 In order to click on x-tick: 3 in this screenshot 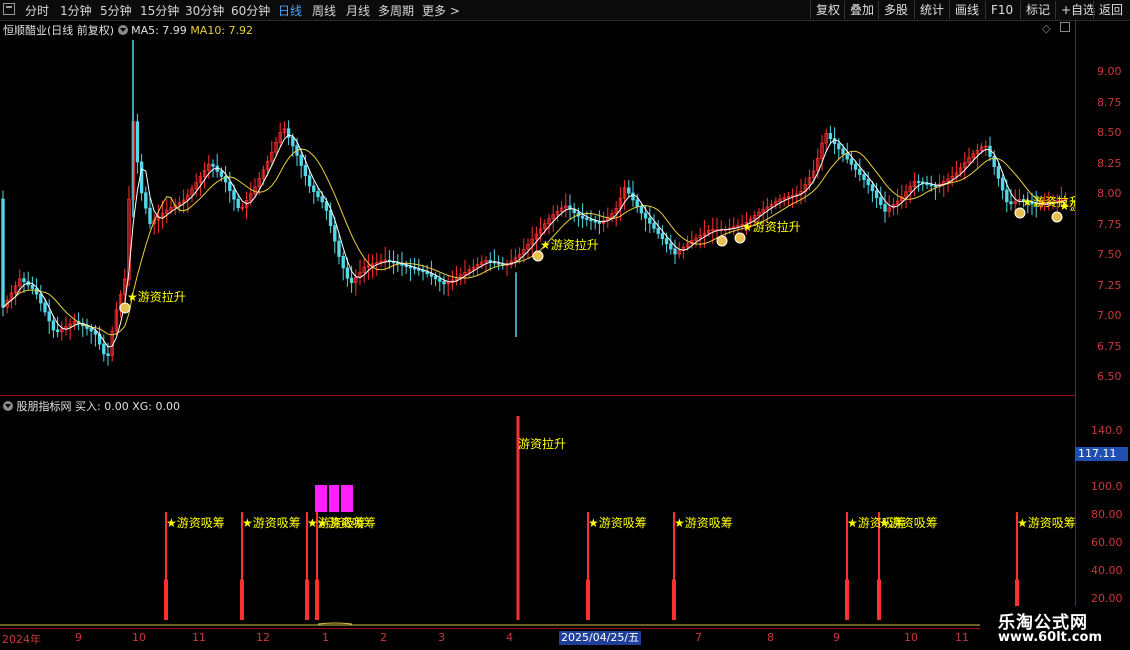, I will do `click(441, 637)`.